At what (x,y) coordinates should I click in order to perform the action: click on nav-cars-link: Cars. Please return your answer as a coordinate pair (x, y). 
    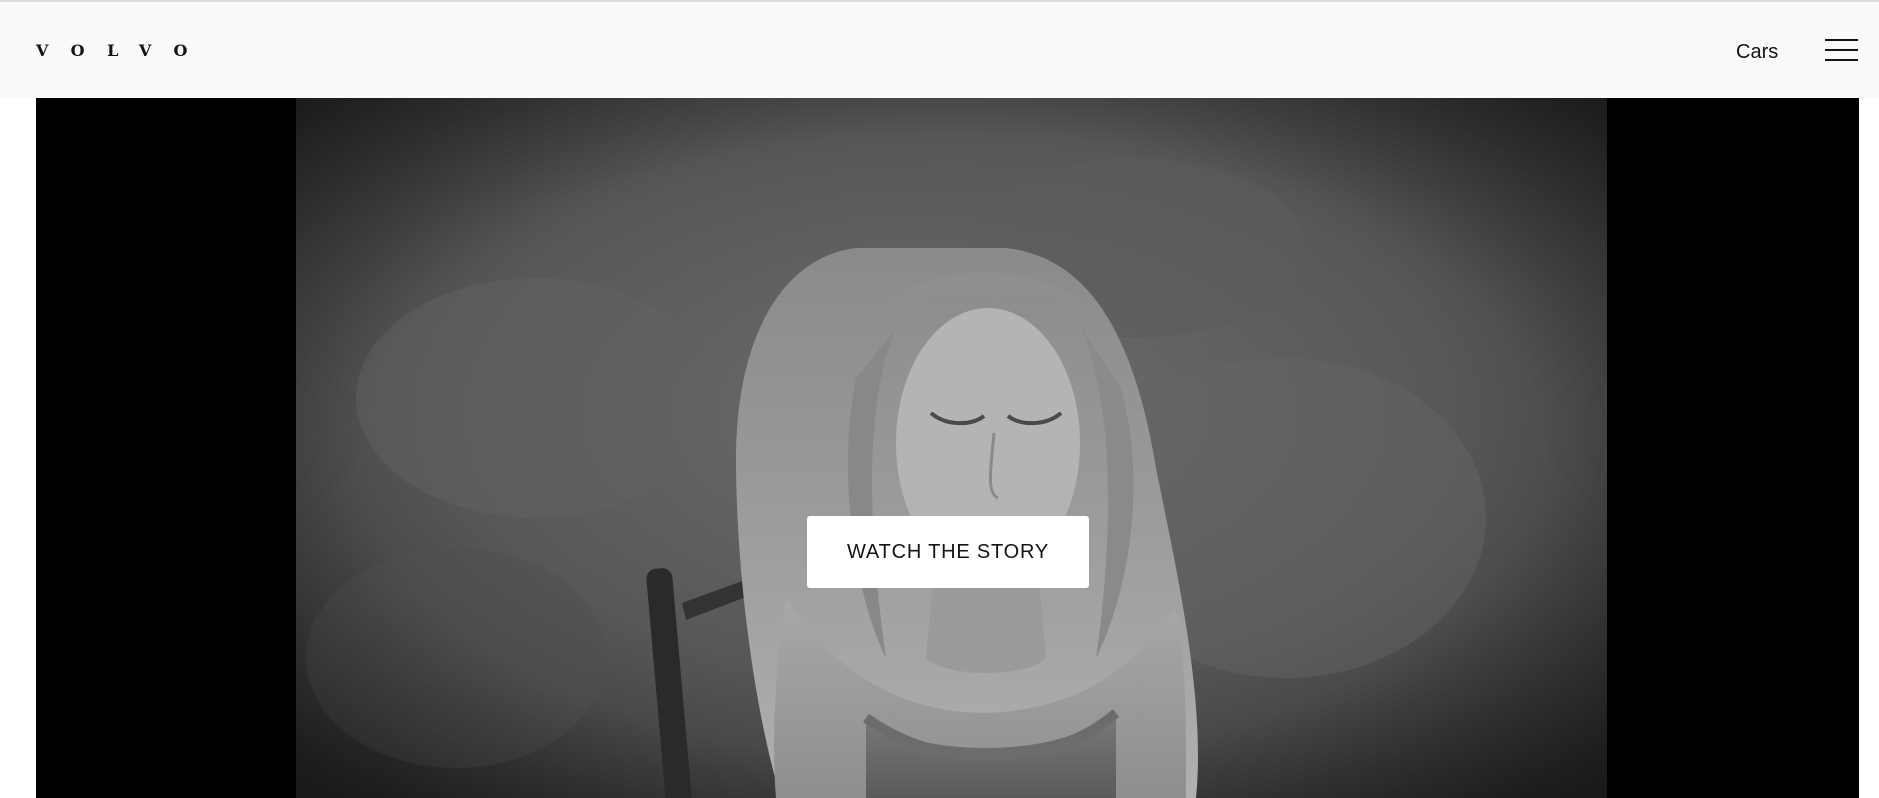
    Looking at the image, I should click on (1757, 52).